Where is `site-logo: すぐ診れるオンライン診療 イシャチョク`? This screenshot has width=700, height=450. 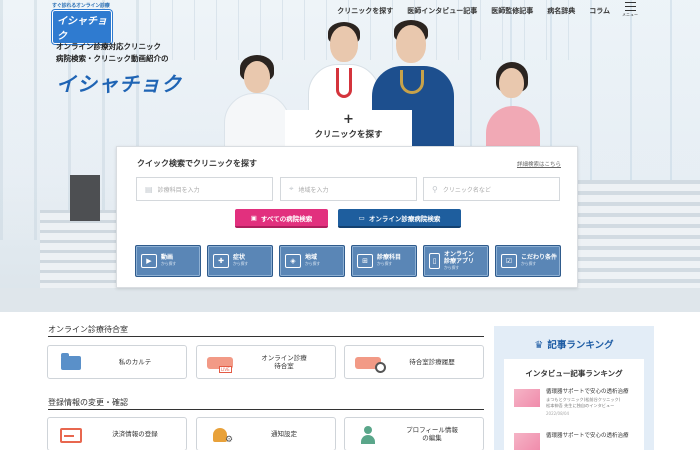 site-logo: すぐ診れるオンライン診療 イシャチョク is located at coordinates (82, 23).